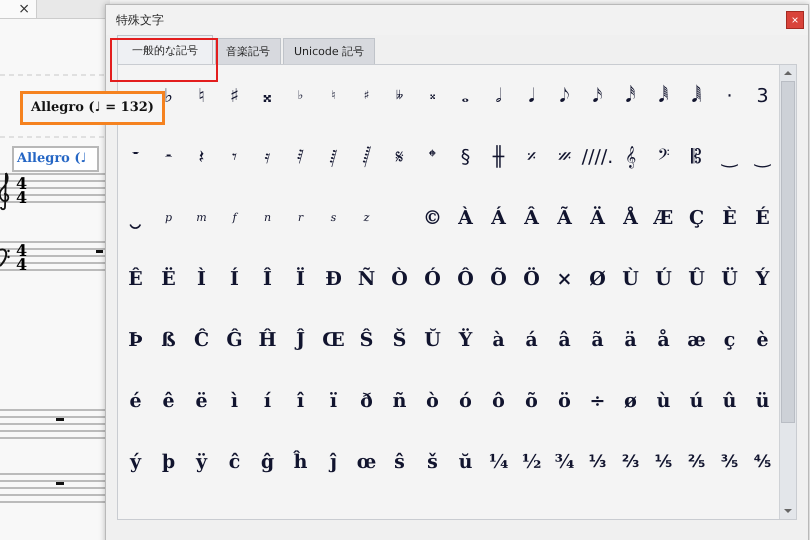 Image resolution: width=810 pixels, height=540 pixels. What do you see at coordinates (465, 462) in the screenshot?
I see `symbol-cell: ŭ` at bounding box center [465, 462].